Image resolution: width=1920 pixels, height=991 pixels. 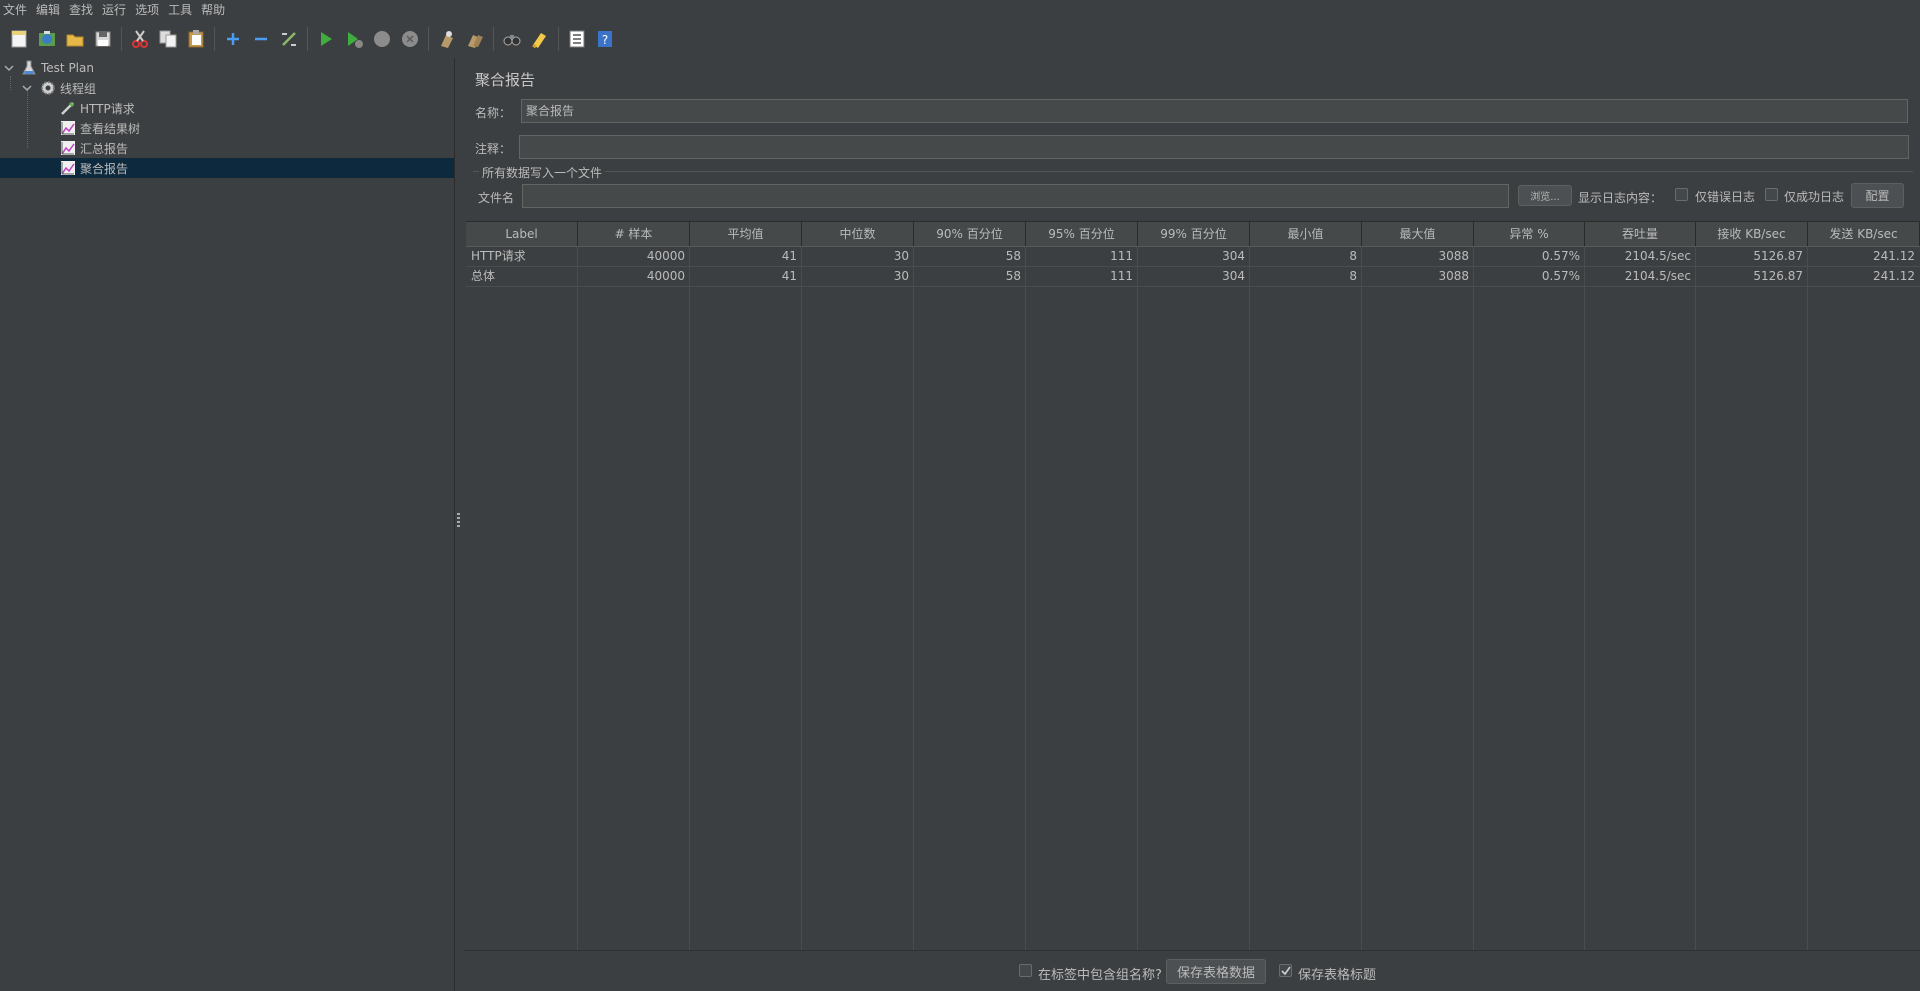 What do you see at coordinates (496, 198) in the screenshot?
I see `filename-label: 文件名` at bounding box center [496, 198].